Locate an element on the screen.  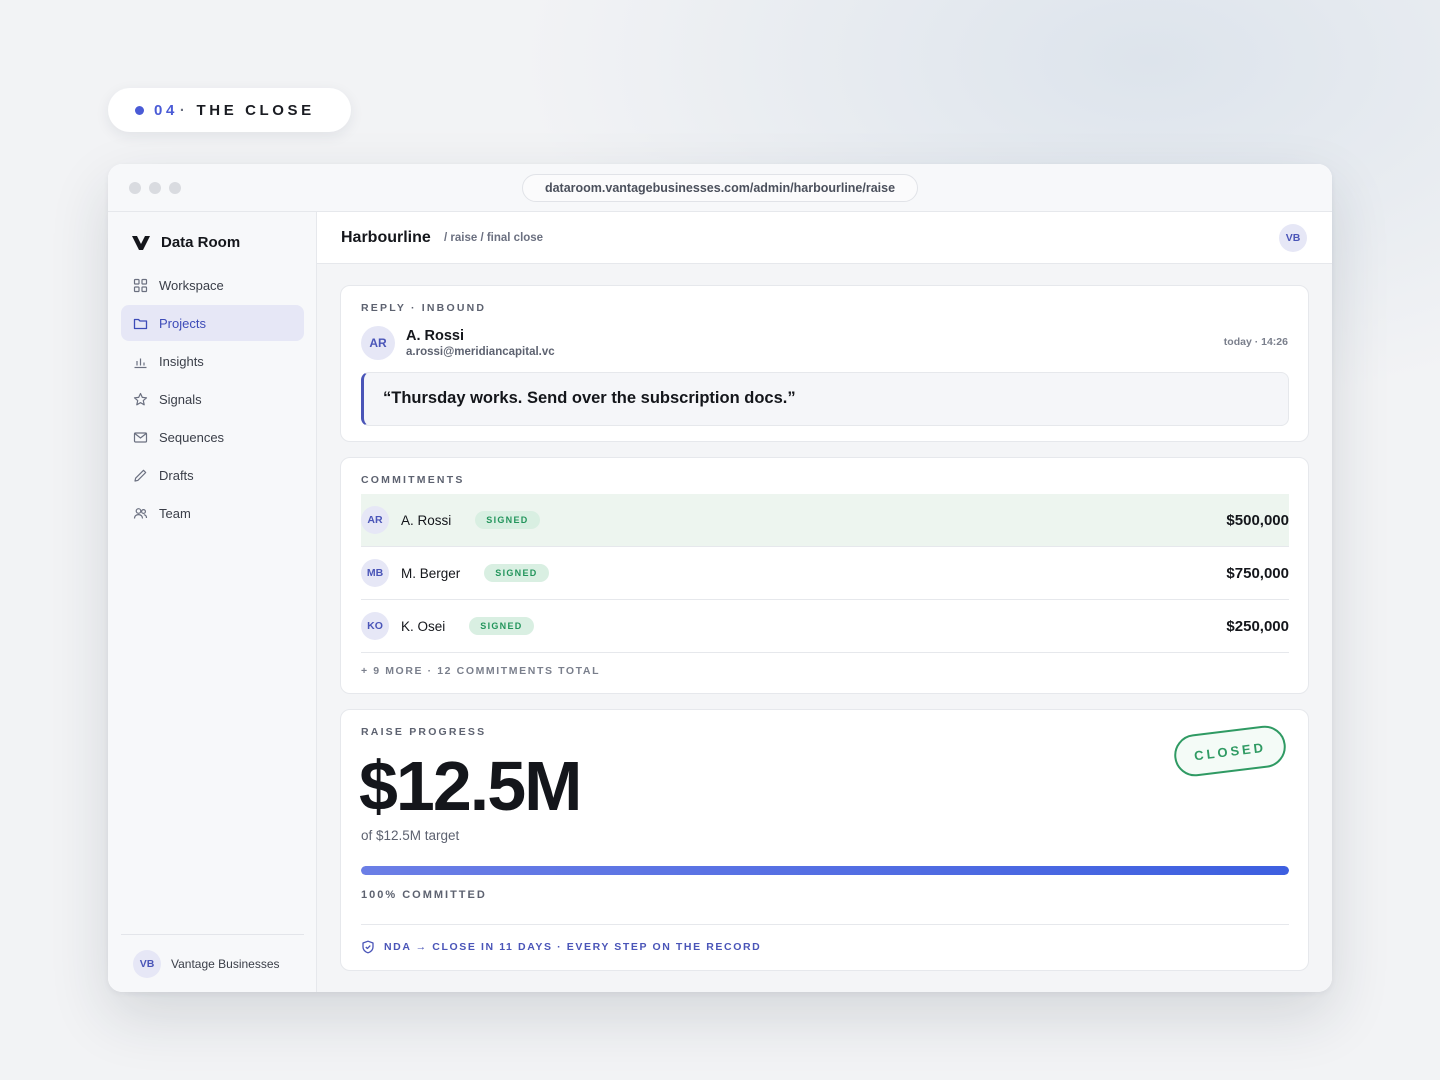
divider is located at coordinates (825, 924).